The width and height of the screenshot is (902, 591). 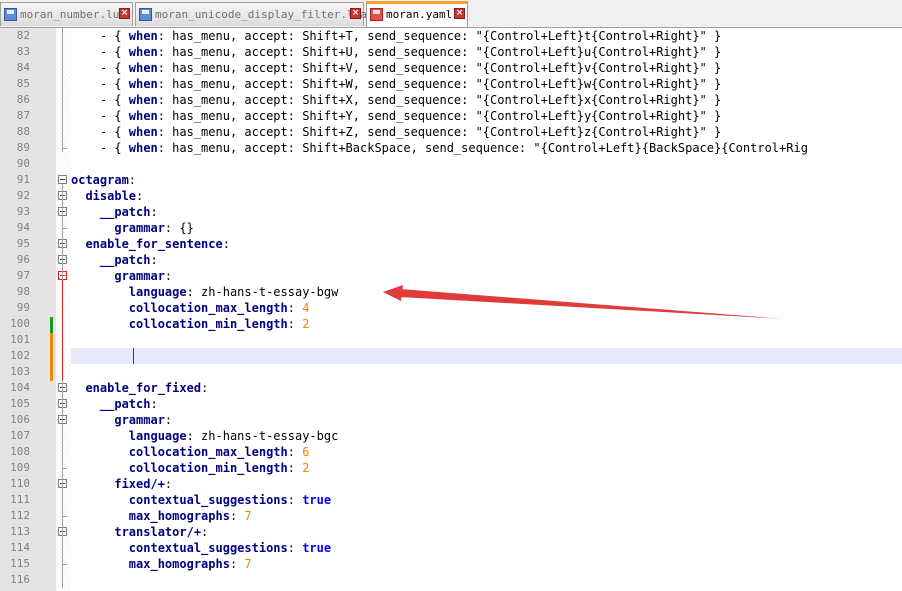 I want to click on tab-label: moran_number.lua, so click(x=73, y=14).